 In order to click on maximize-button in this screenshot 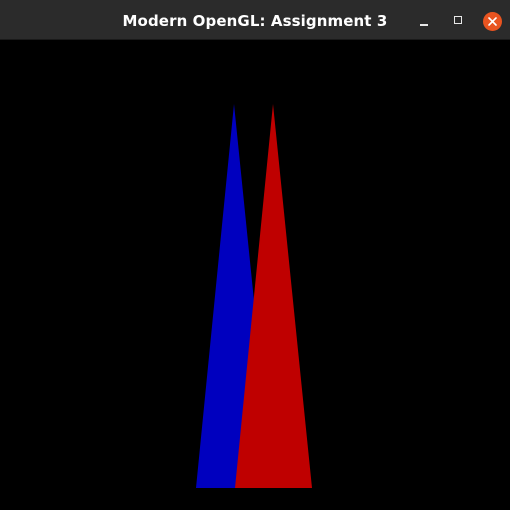, I will do `click(458, 21)`.